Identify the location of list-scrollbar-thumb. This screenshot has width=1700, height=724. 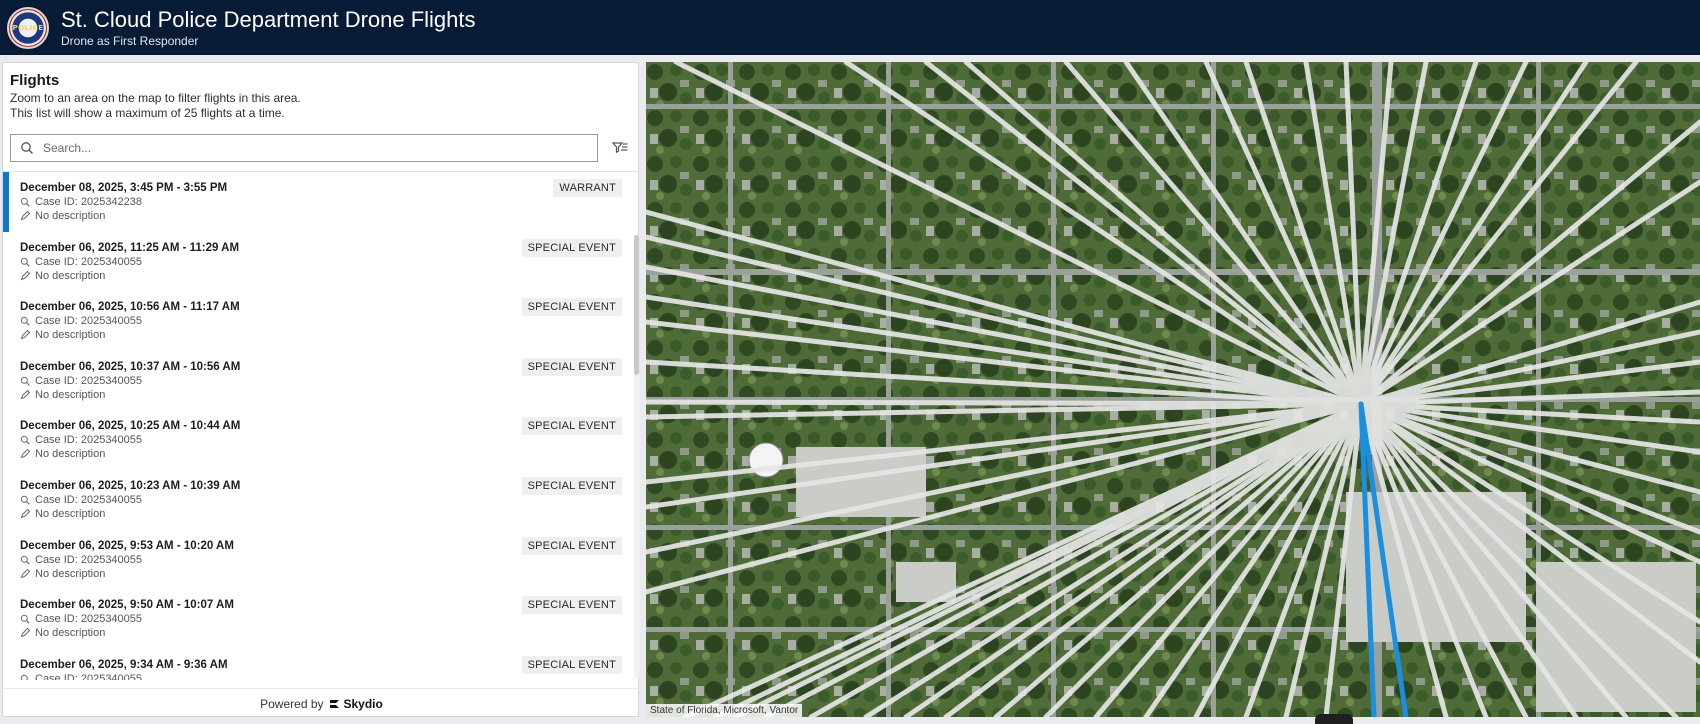
(636, 305).